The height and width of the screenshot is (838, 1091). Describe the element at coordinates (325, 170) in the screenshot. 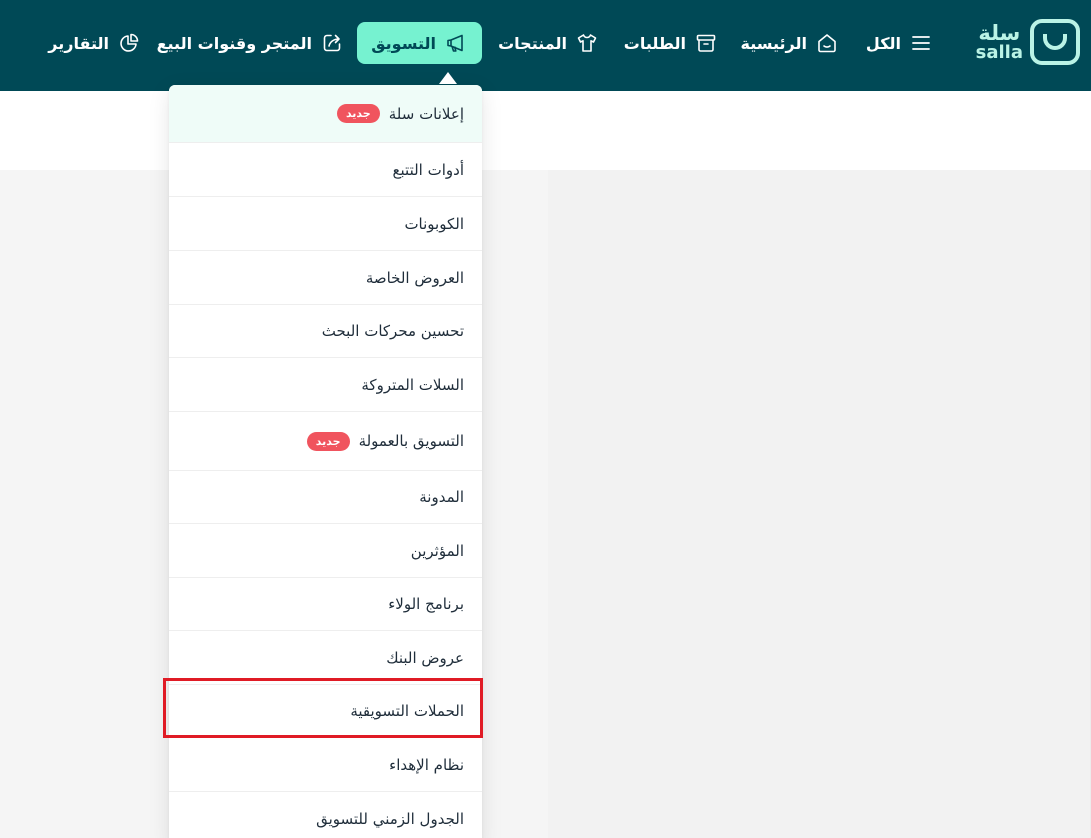

I see `menu-item-tracking-tools: أدوات التتبع` at that location.